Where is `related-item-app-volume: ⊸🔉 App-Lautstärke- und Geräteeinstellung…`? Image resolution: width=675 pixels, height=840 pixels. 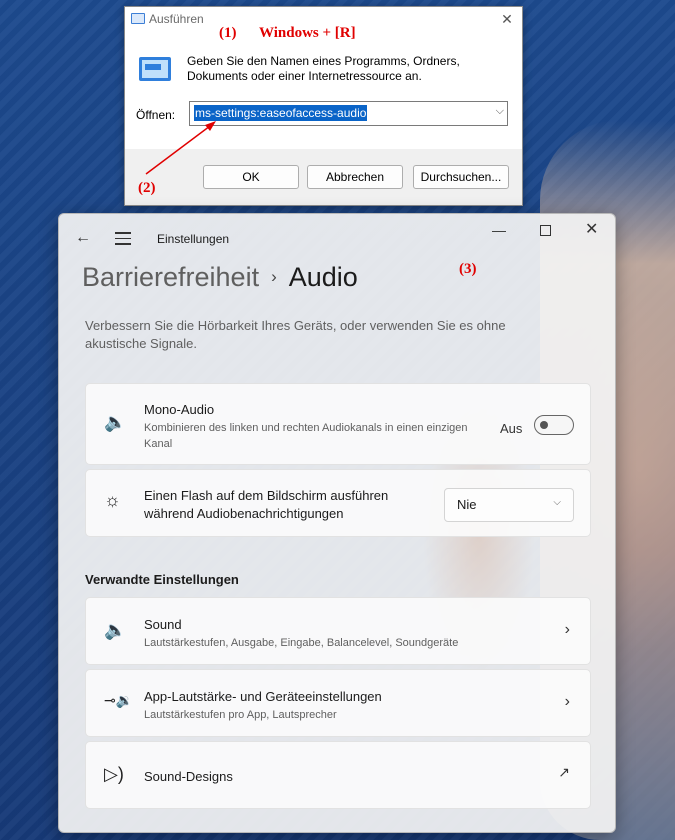 related-item-app-volume: ⊸🔉 App-Lautstärke- und Geräteeinstellung… is located at coordinates (338, 703).